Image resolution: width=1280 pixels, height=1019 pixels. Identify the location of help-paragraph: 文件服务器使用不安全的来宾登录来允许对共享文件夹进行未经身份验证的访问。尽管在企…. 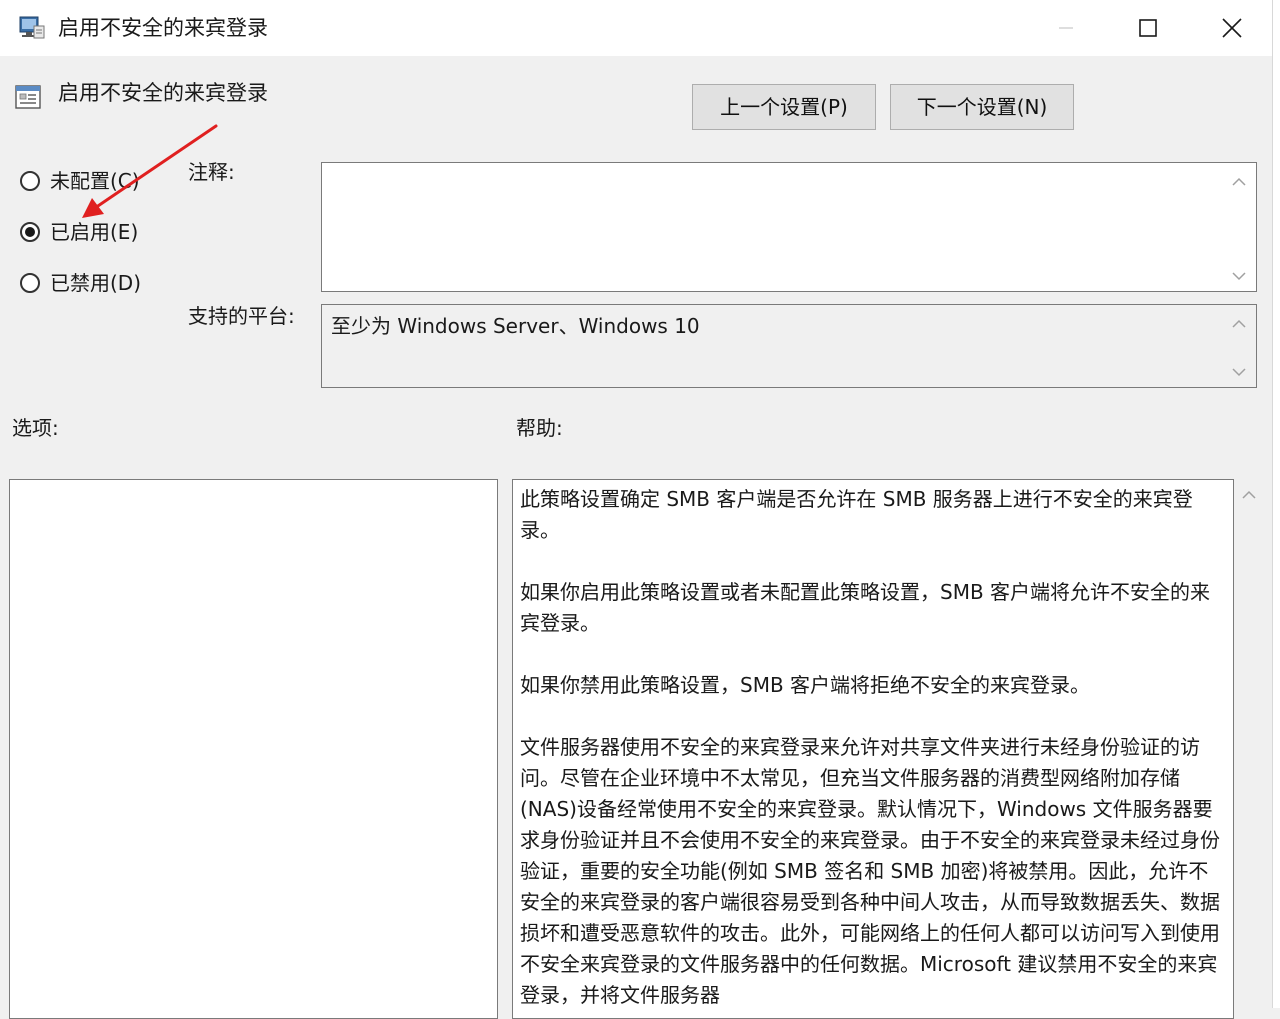
(870, 871).